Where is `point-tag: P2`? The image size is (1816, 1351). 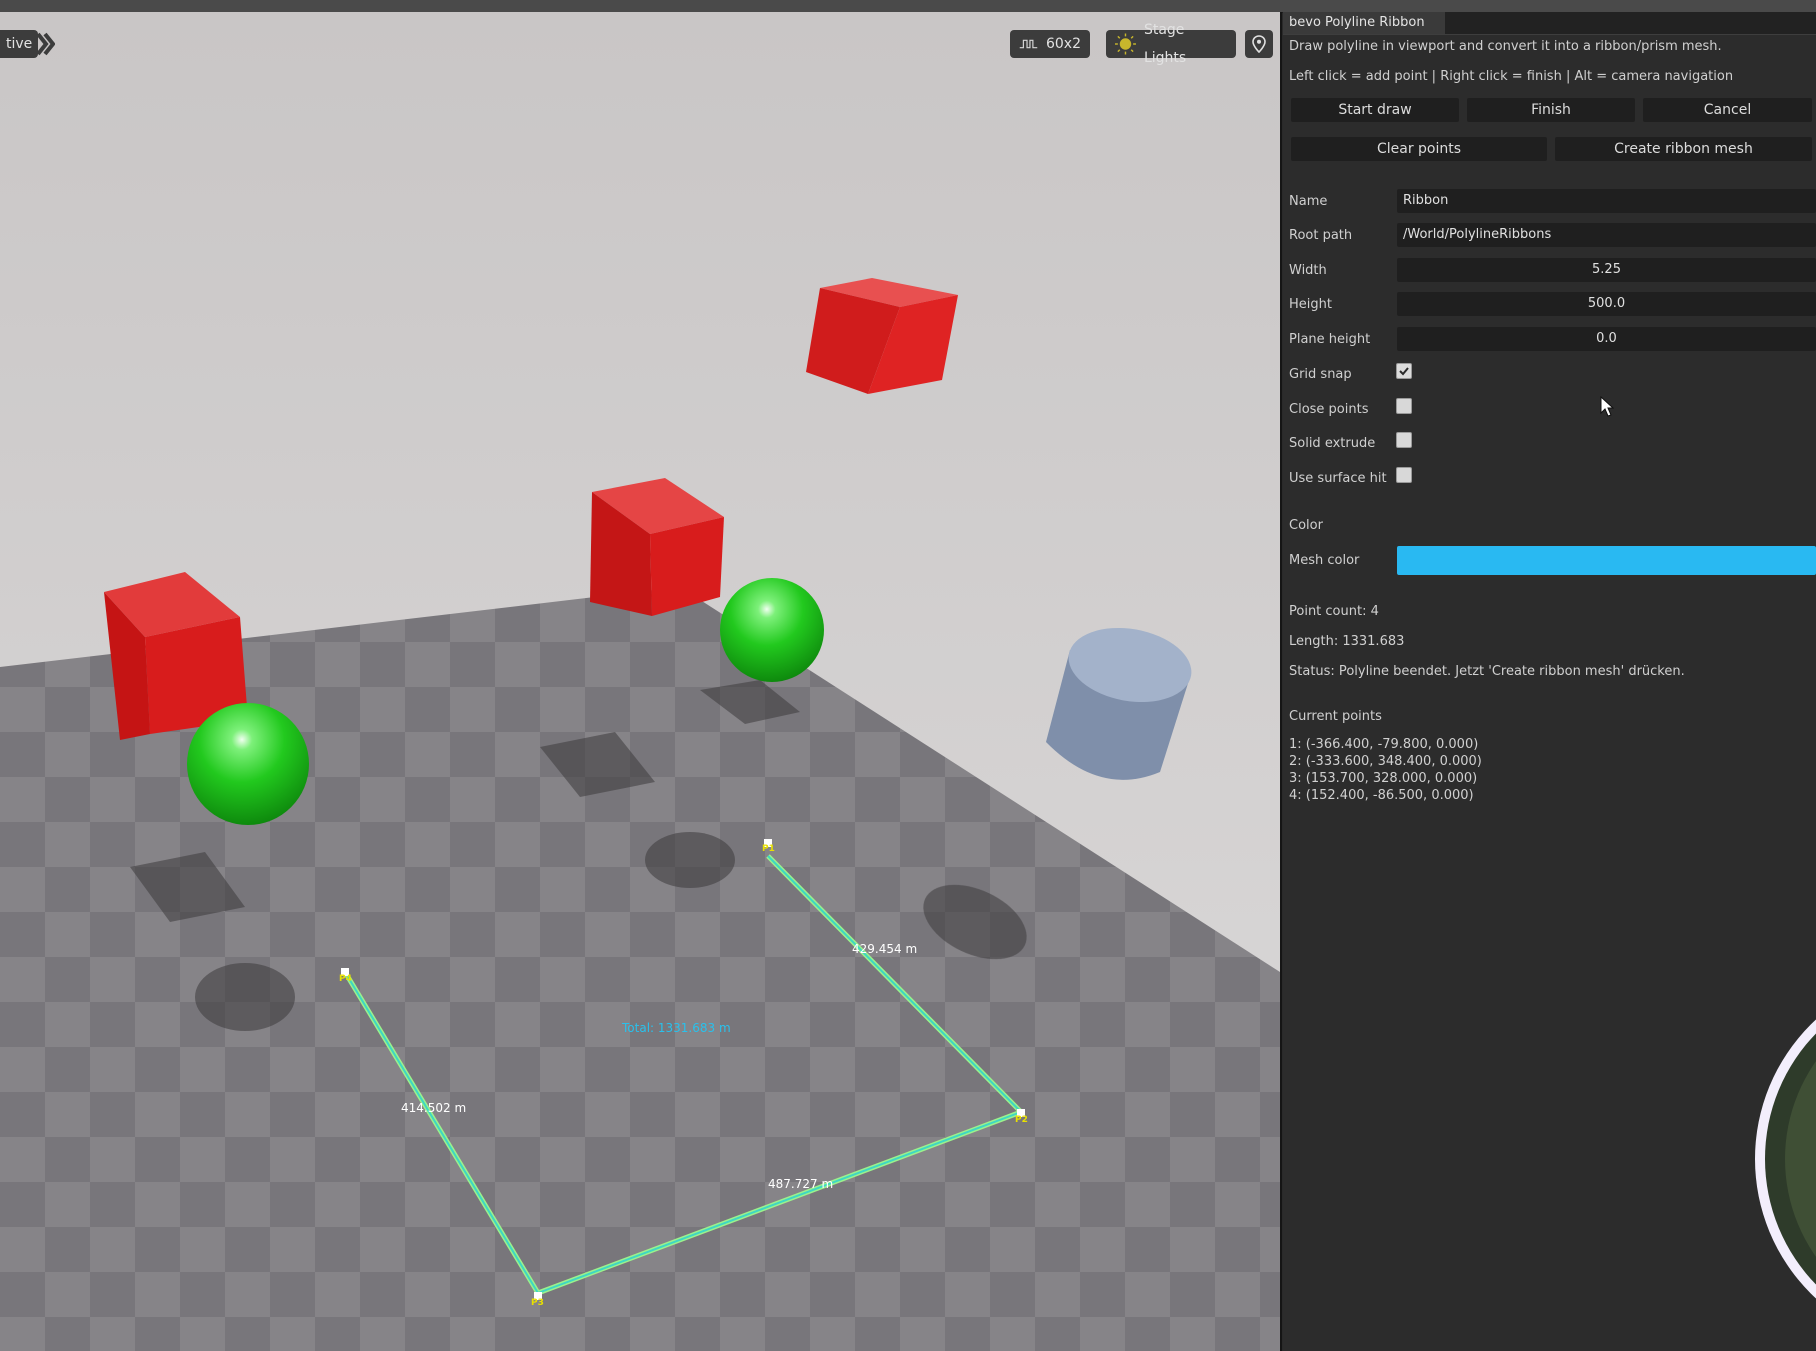 point-tag: P2 is located at coordinates (1021, 1120).